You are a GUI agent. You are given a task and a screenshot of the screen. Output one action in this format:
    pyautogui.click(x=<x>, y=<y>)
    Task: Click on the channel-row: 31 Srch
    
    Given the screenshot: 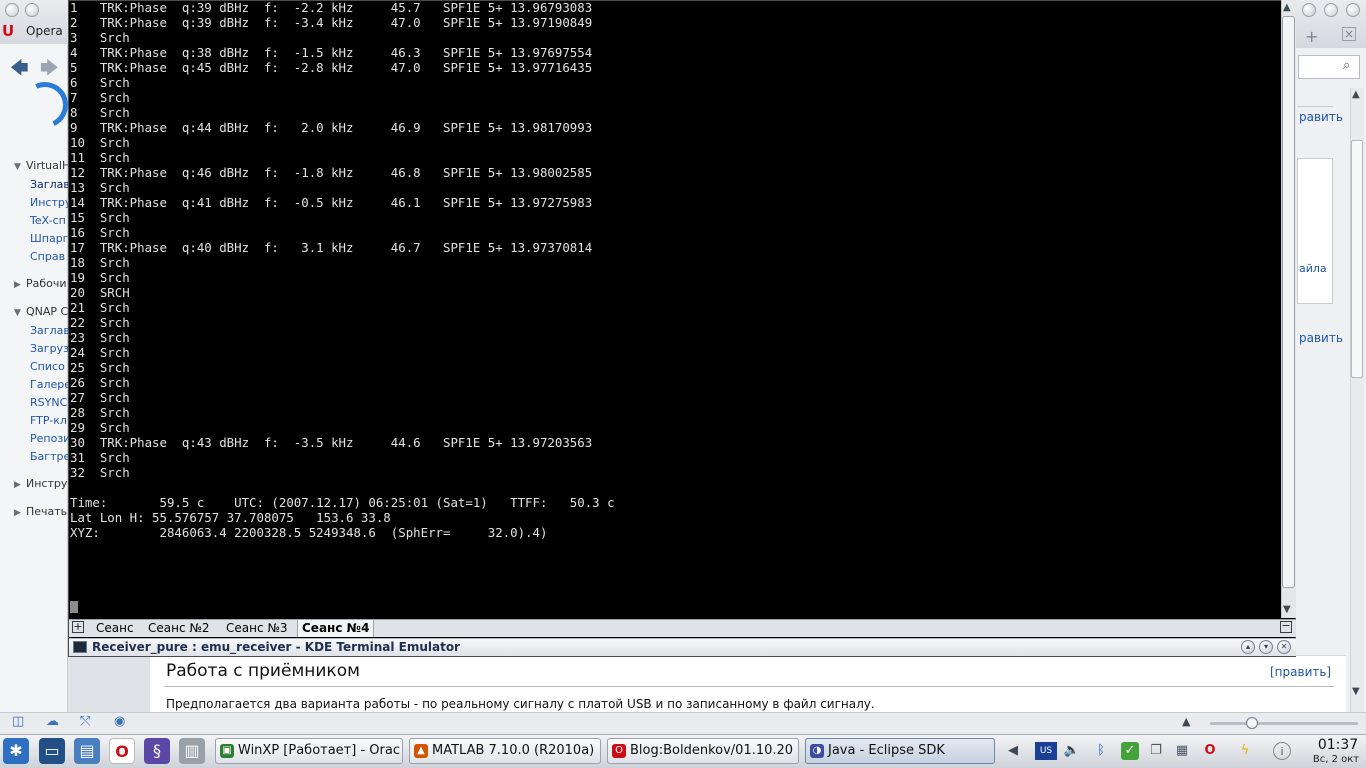 What is the action you would take?
    pyautogui.click(x=100, y=457)
    